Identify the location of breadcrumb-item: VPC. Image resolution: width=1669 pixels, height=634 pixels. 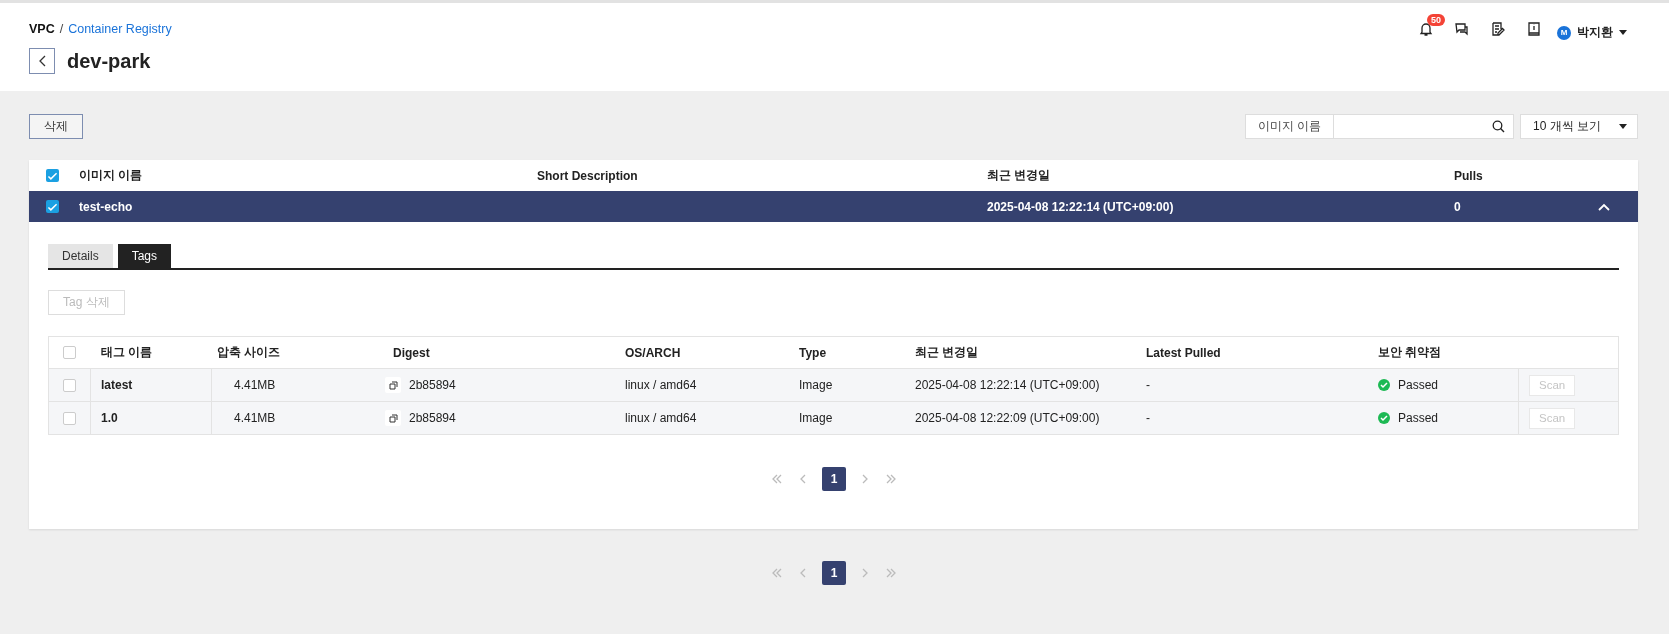
(42, 29).